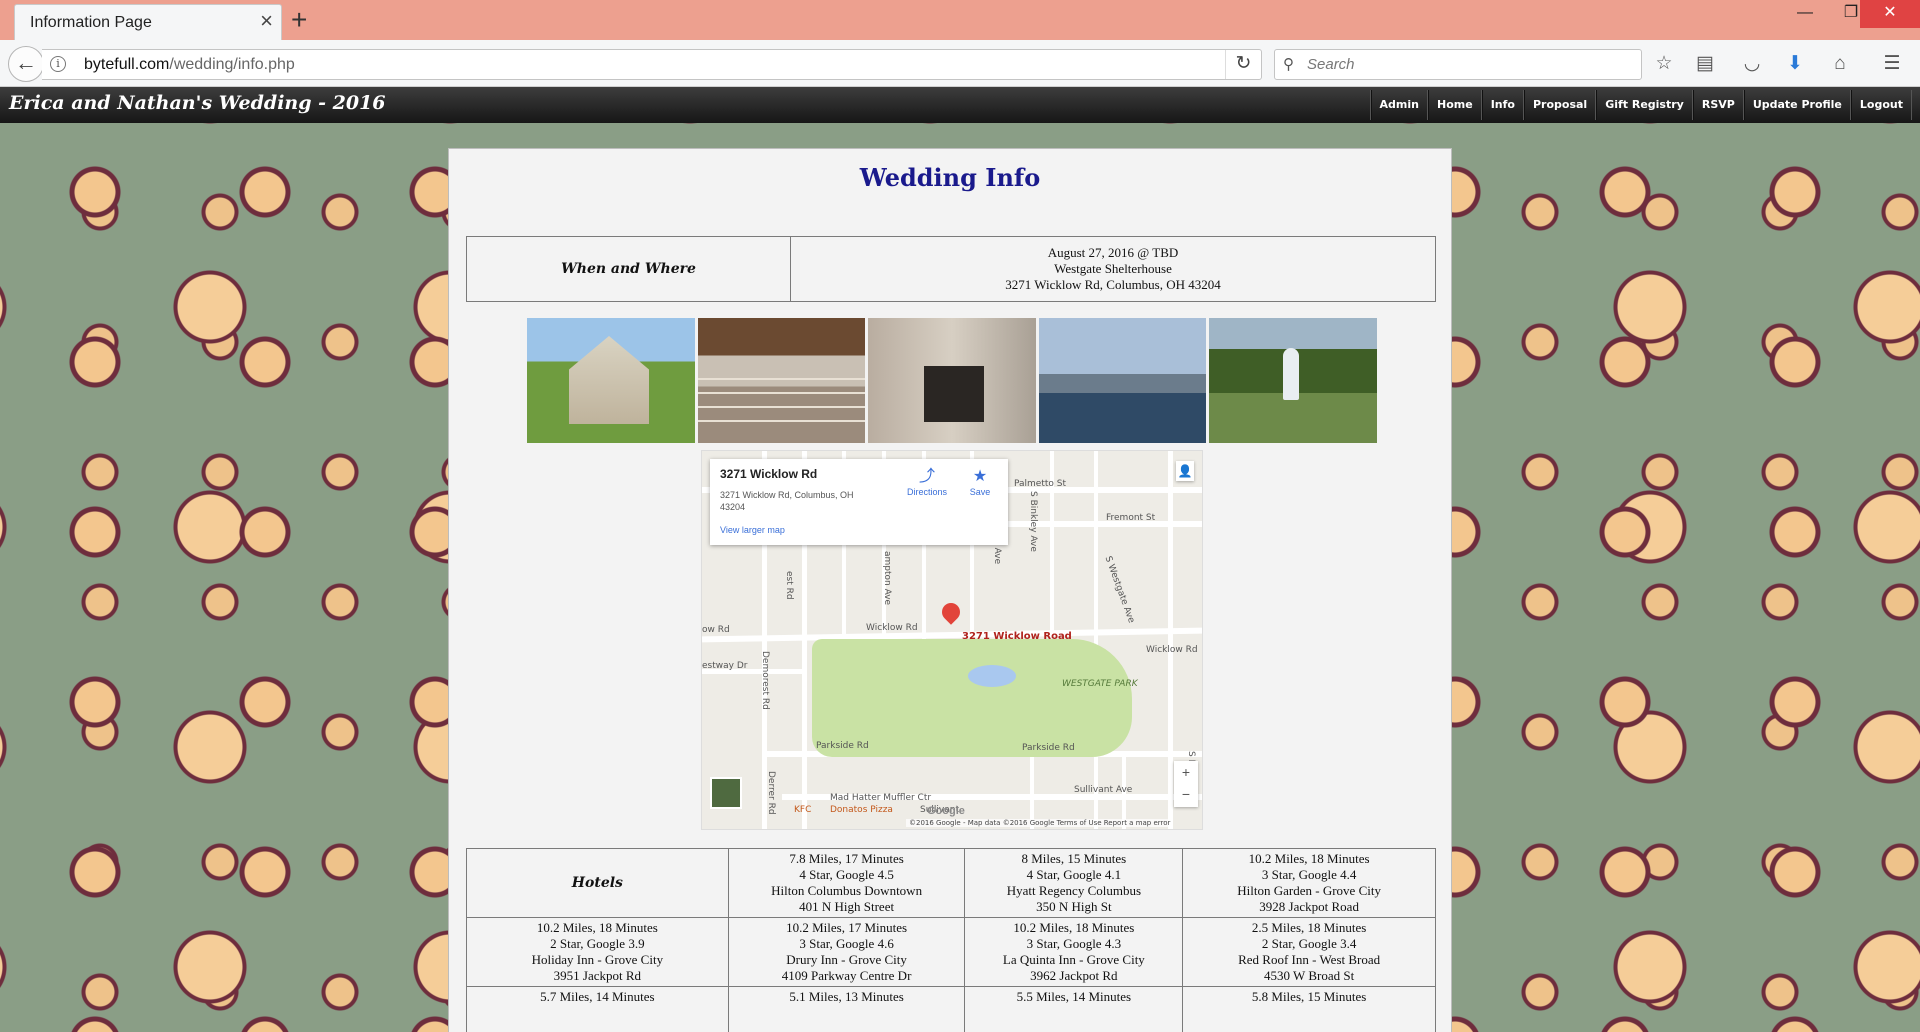  Describe the element at coordinates (1048, 748) in the screenshot. I see `street-label: Parkside Rd` at that location.